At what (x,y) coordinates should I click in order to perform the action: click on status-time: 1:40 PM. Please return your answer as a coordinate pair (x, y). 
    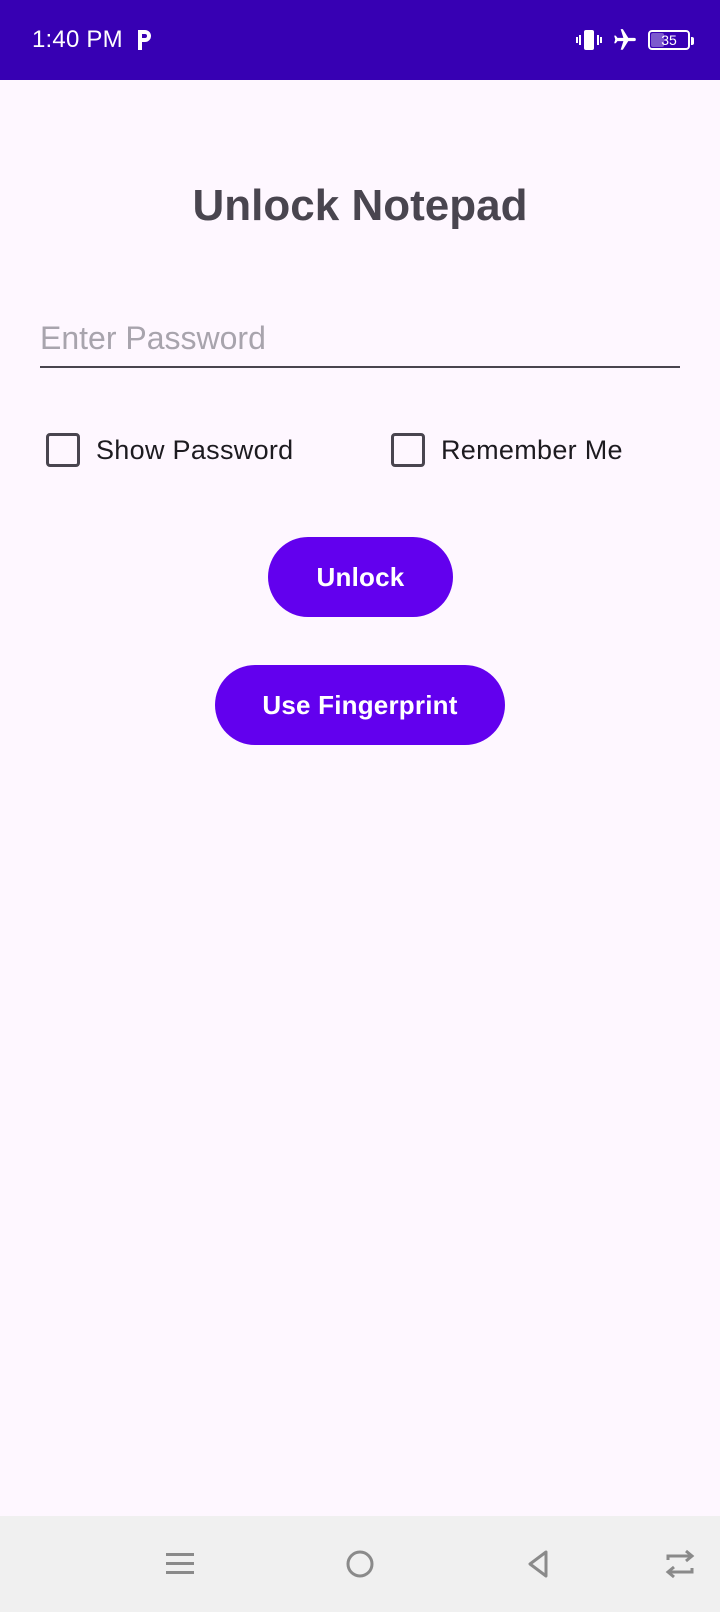
    Looking at the image, I should click on (77, 39).